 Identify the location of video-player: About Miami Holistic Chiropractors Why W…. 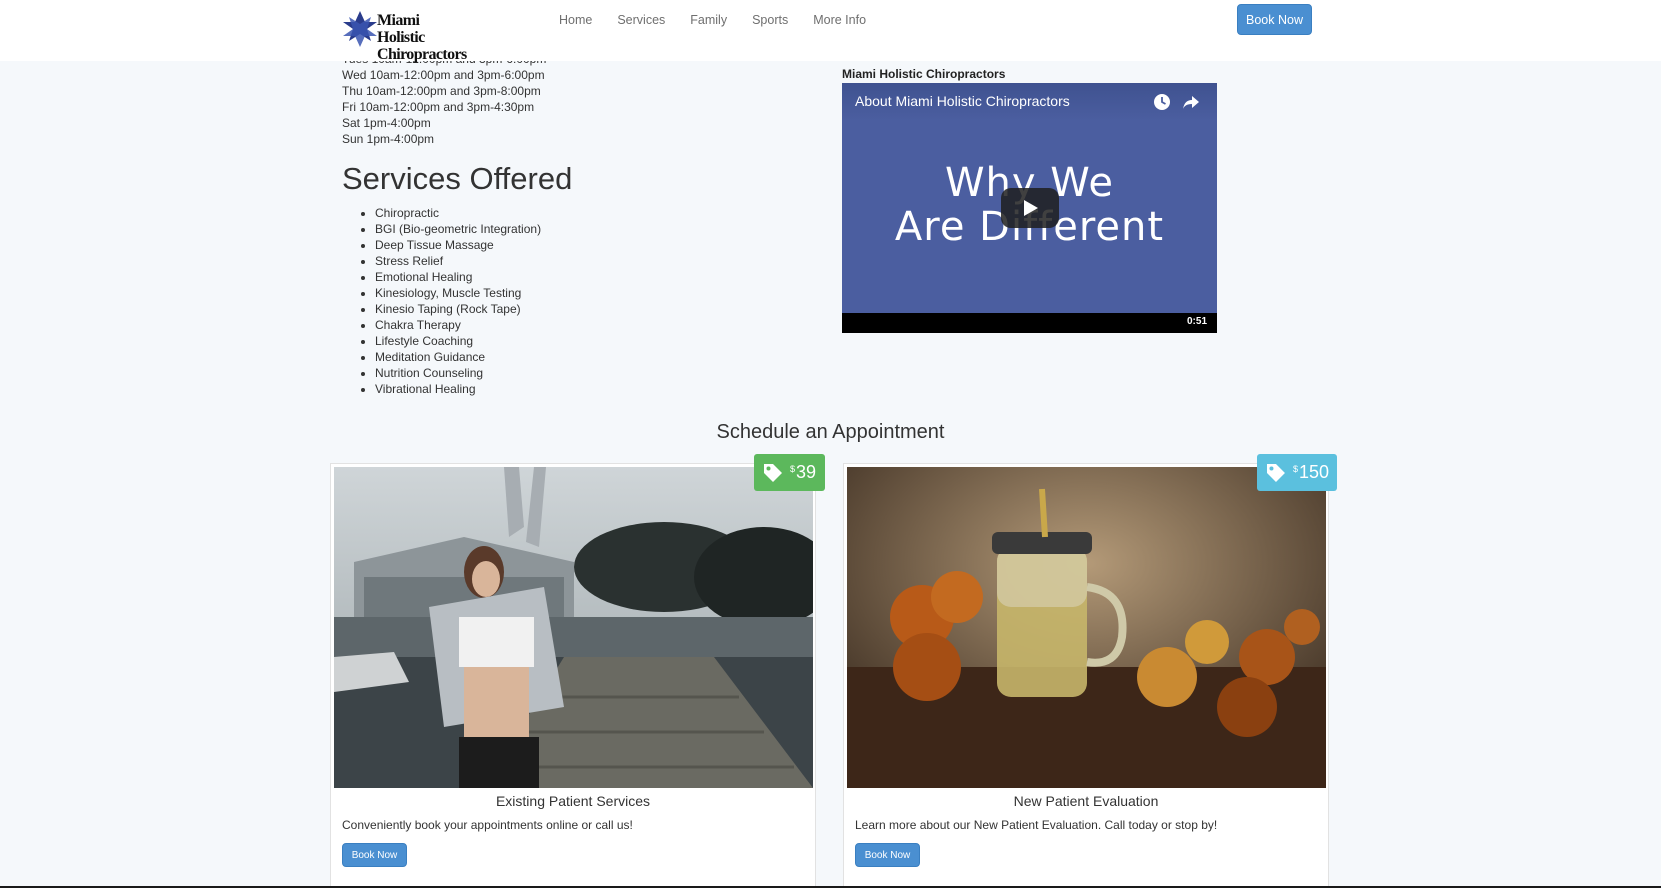
(1029, 208).